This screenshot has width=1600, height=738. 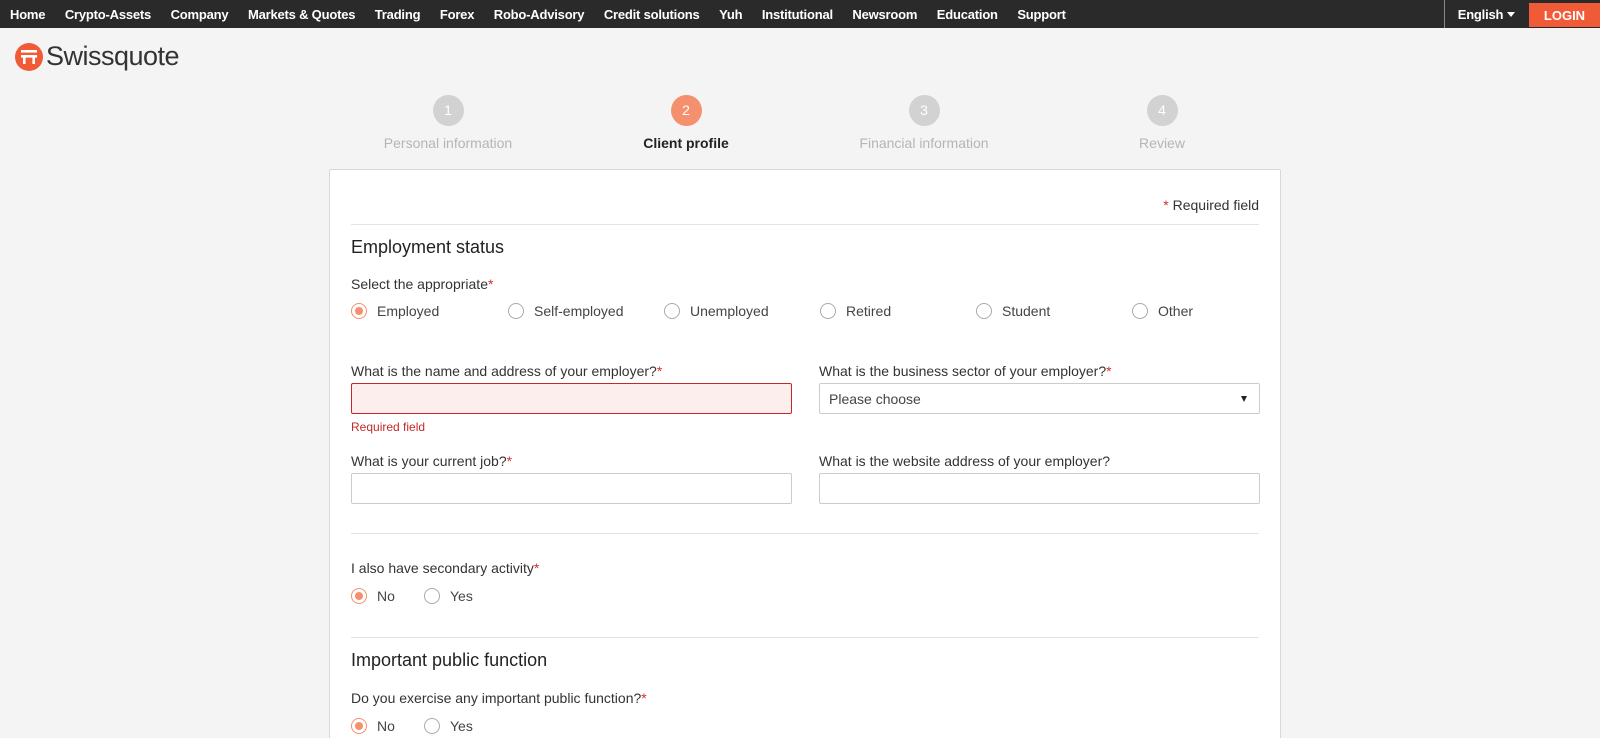 What do you see at coordinates (1039, 398) in the screenshot?
I see `business-sector-select: Please choose` at bounding box center [1039, 398].